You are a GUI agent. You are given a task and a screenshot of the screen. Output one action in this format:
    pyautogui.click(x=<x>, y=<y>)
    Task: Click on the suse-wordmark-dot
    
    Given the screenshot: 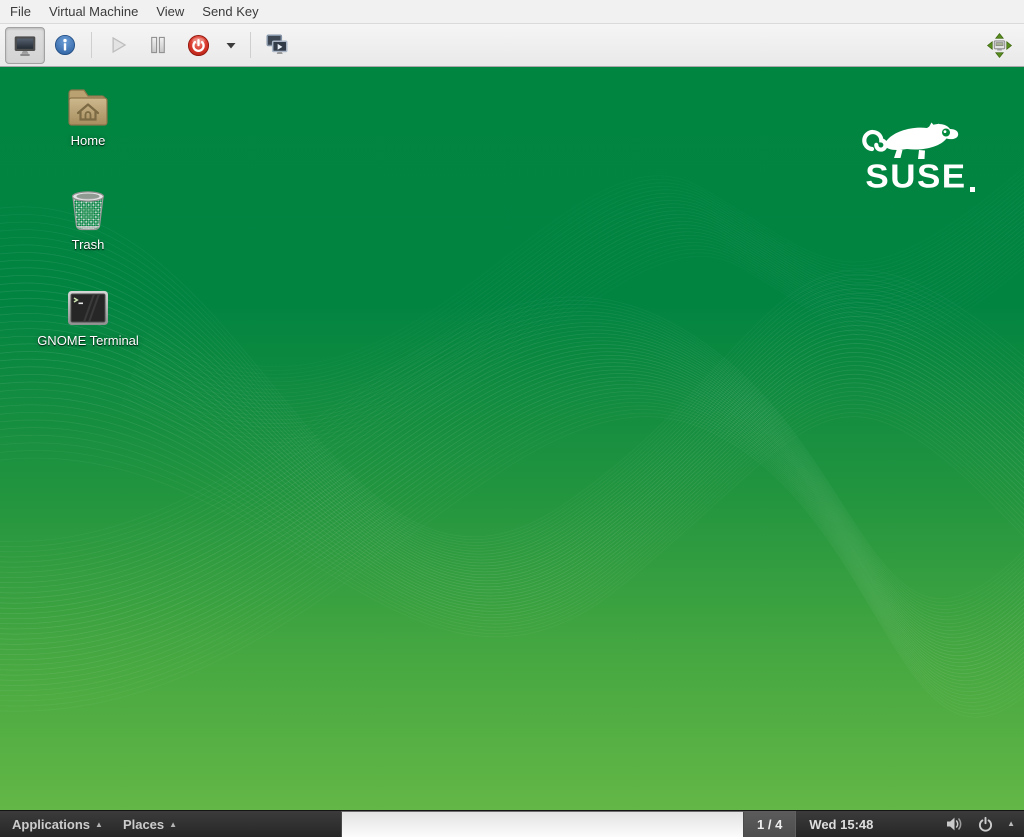 What is the action you would take?
    pyautogui.click(x=972, y=189)
    